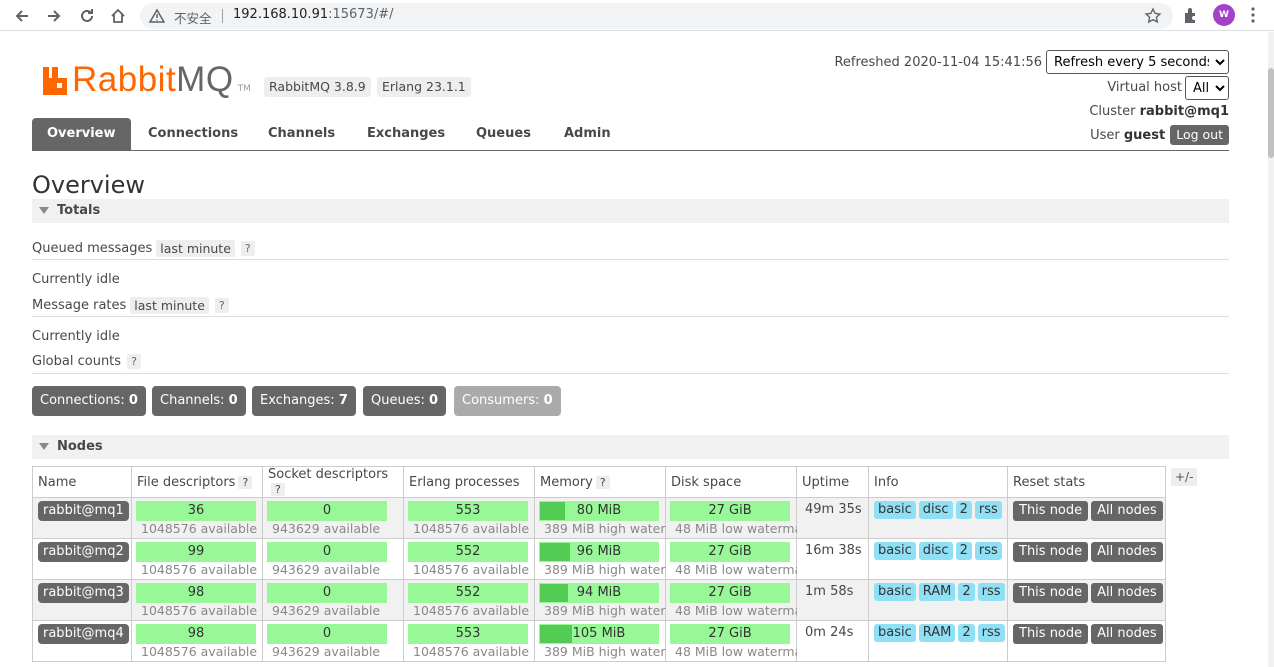  I want to click on global-counts-help-icon: ?, so click(134, 361).